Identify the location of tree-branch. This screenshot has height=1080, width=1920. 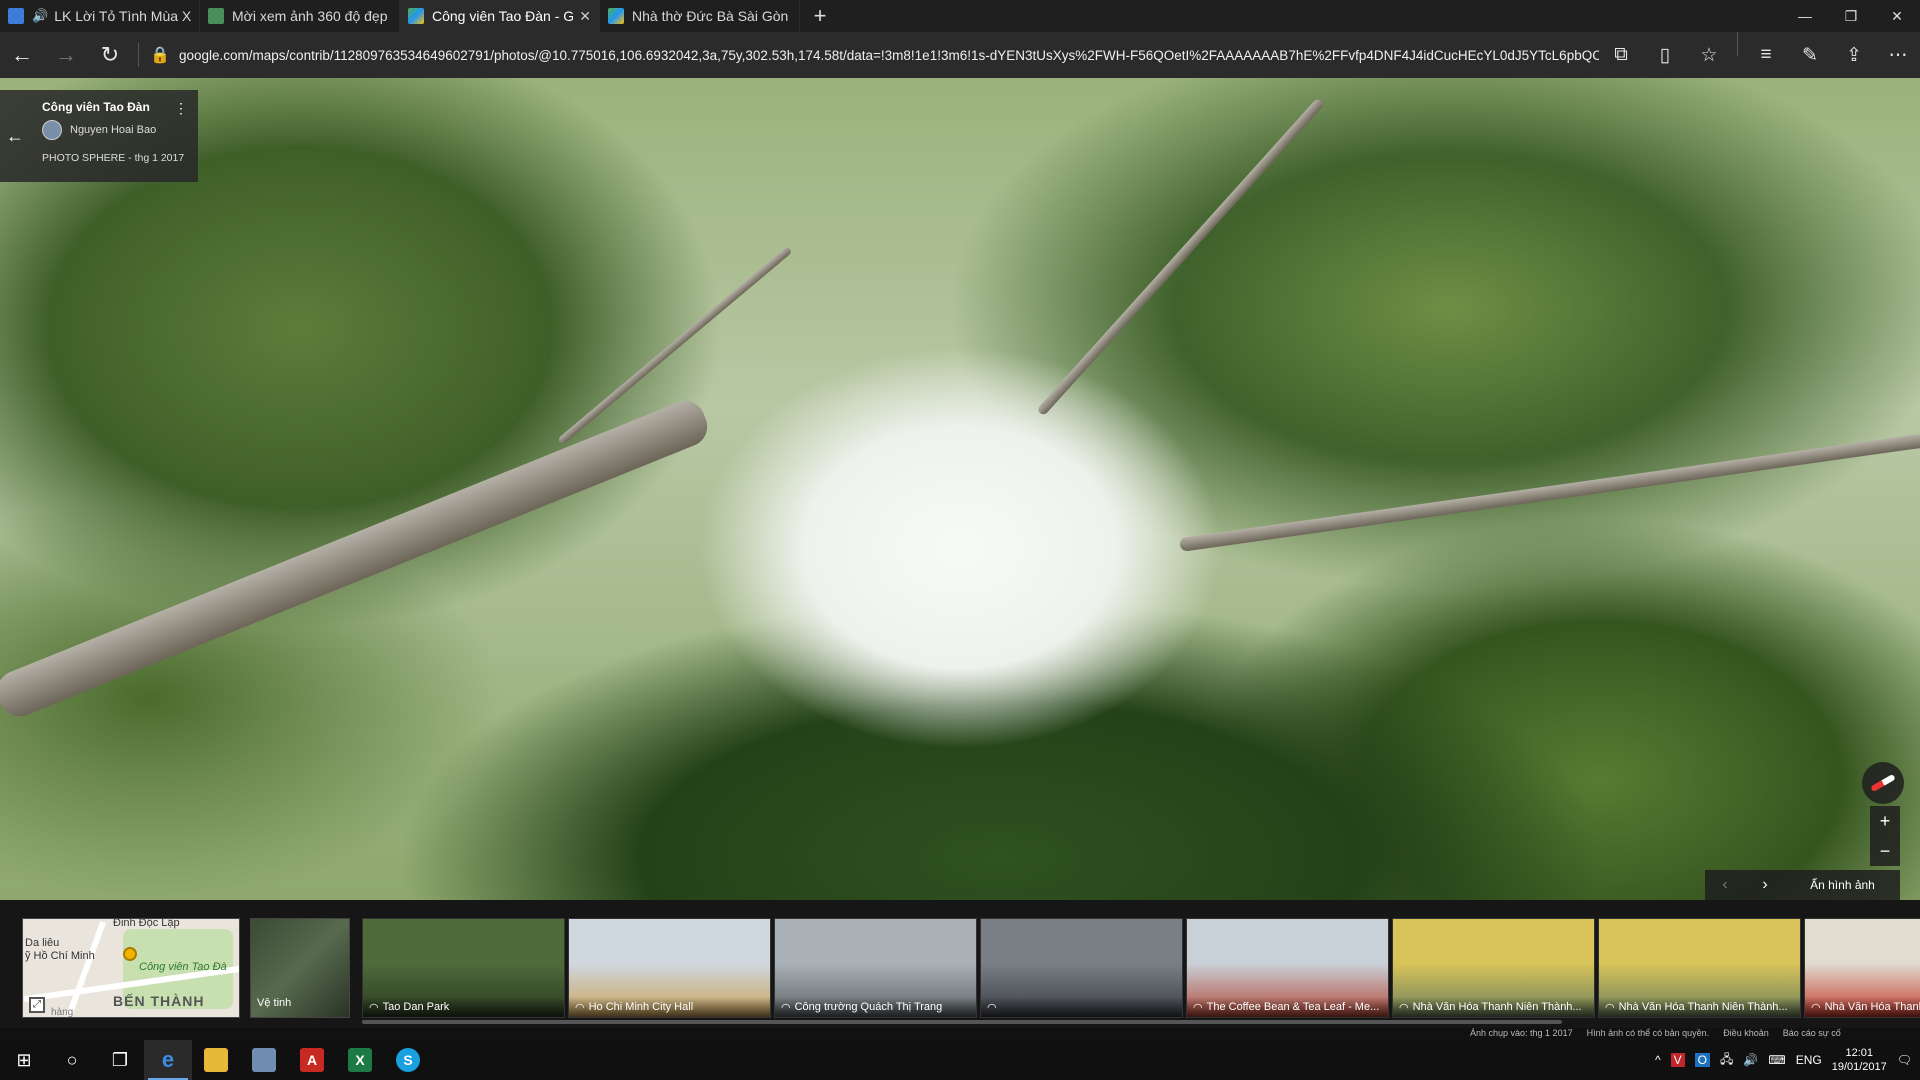
(1180, 257).